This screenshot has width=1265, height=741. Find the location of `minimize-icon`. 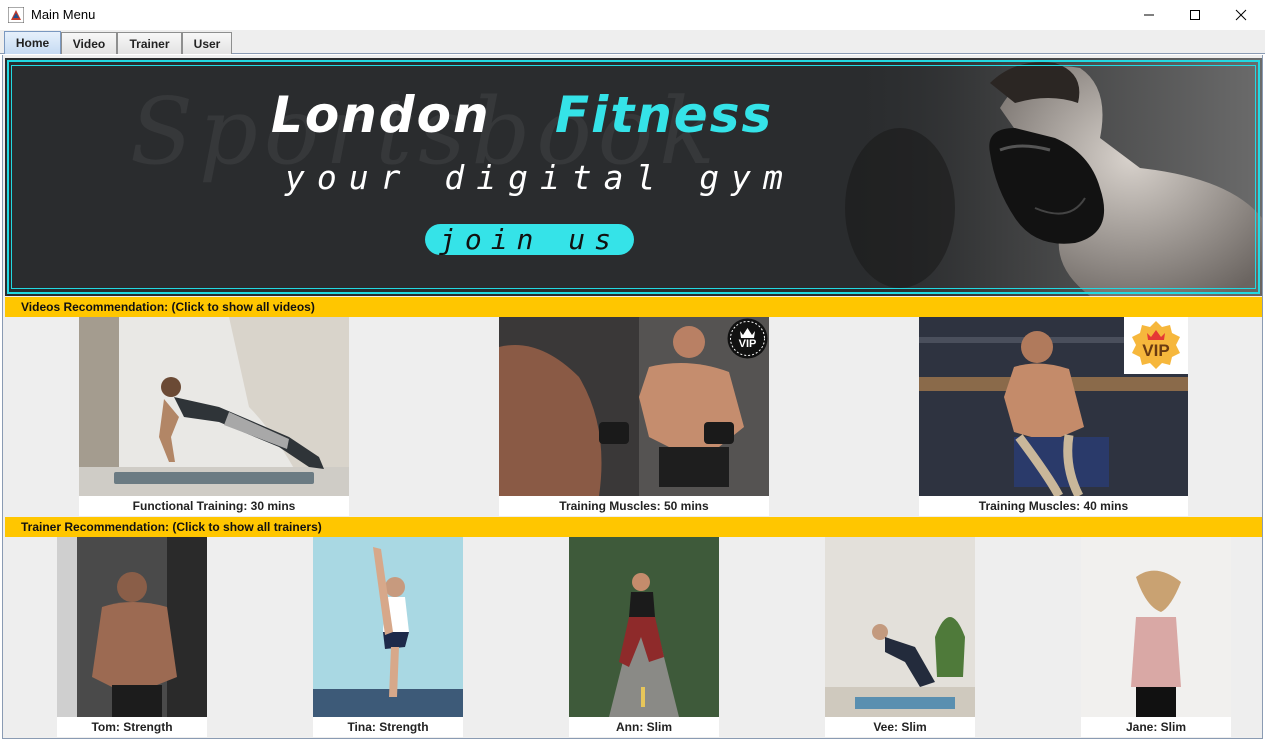

minimize-icon is located at coordinates (1149, 15).